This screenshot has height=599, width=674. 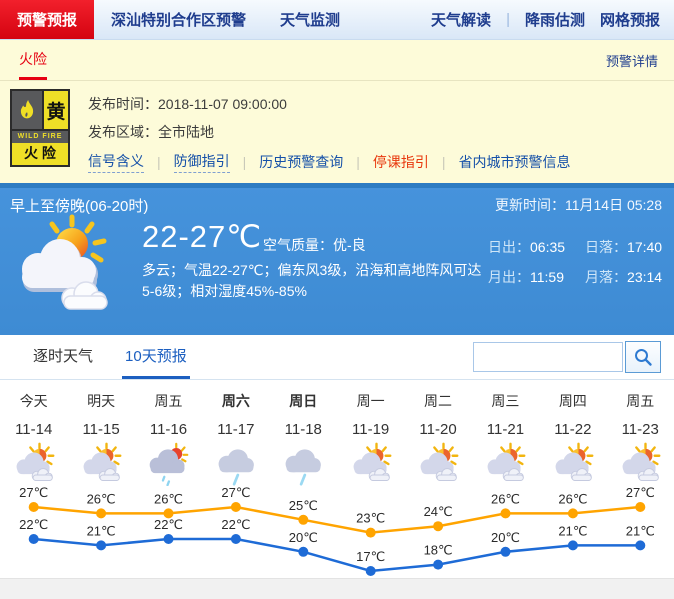 What do you see at coordinates (370, 401) in the screenshot?
I see `day-name: 周一` at bounding box center [370, 401].